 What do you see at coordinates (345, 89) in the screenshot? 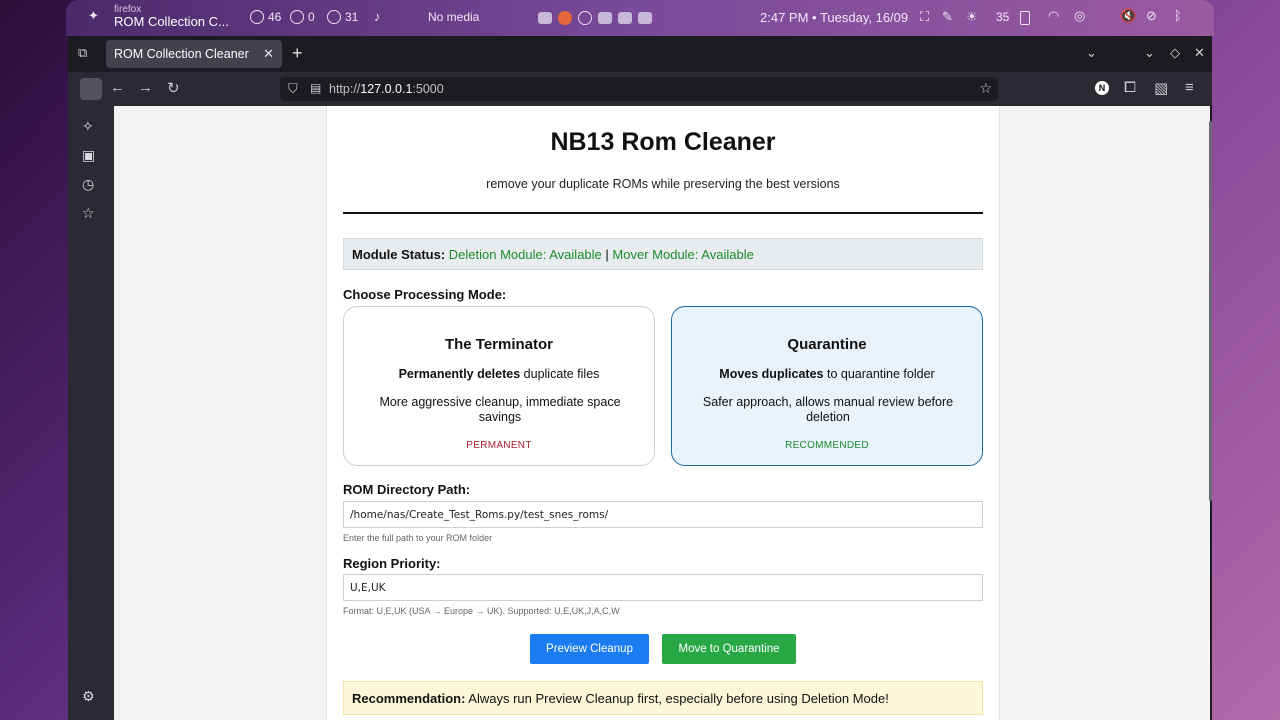
I see `url-prefix: http://` at bounding box center [345, 89].